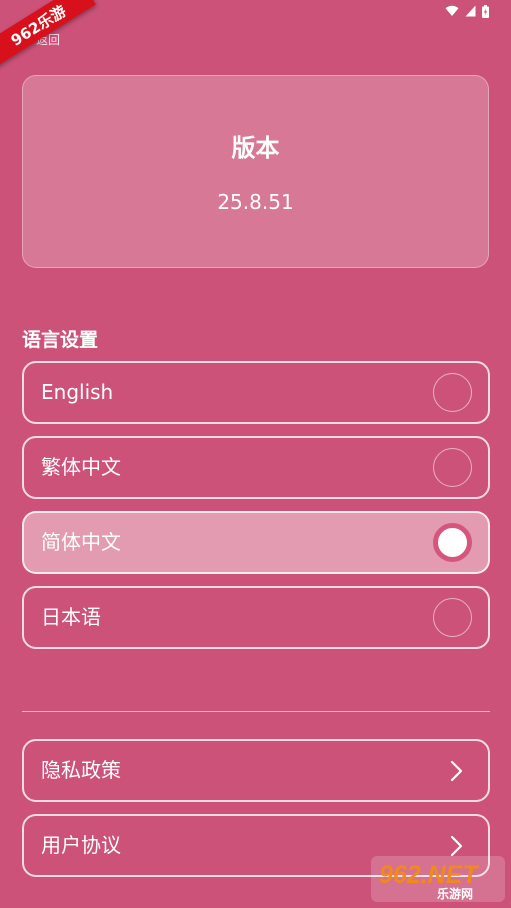 The width and height of the screenshot is (511, 908). I want to click on language-option-label: English, so click(77, 392).